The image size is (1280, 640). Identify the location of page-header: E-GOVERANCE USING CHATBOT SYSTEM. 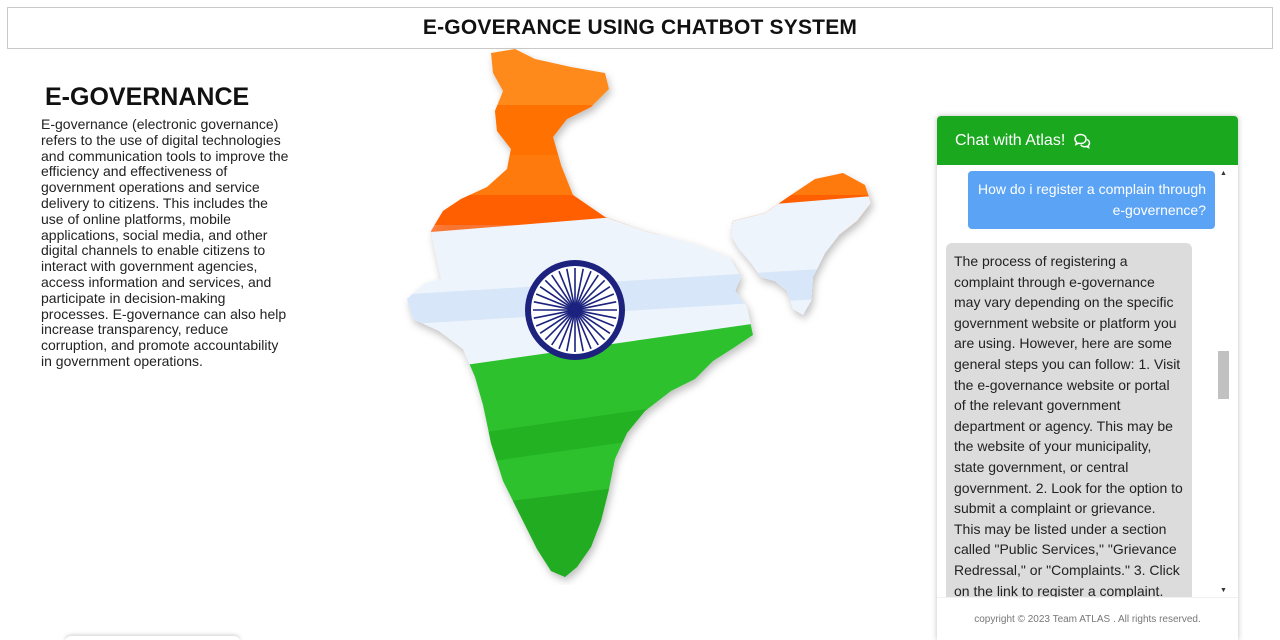
(640, 28).